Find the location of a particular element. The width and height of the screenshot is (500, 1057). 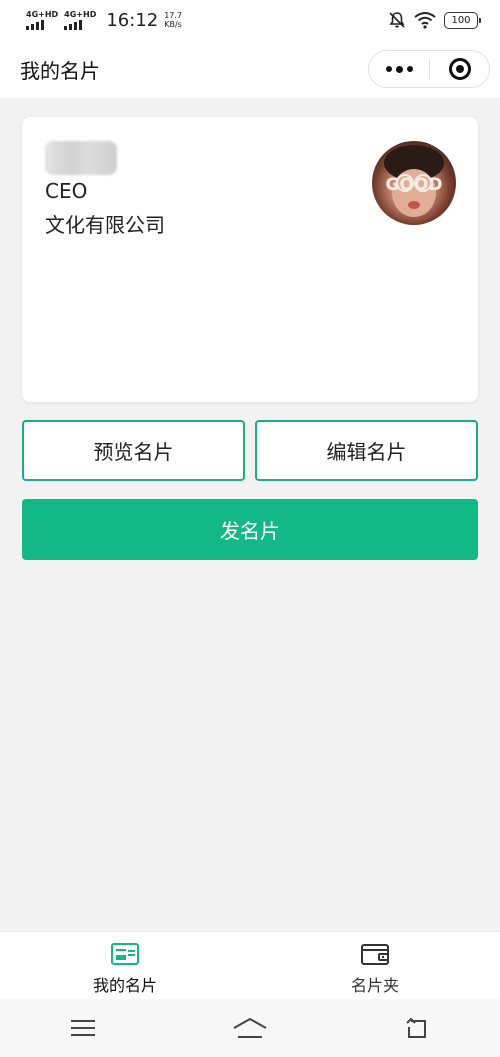

status-bar: 4G+HD 4G+HD 16:12 17.7 KB/s 100 is located at coordinates (250, 20).